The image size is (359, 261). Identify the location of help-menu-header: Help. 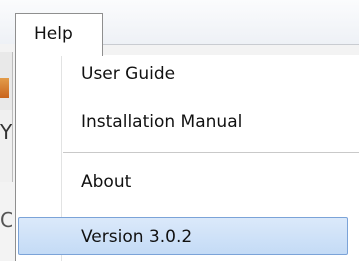
(59, 34).